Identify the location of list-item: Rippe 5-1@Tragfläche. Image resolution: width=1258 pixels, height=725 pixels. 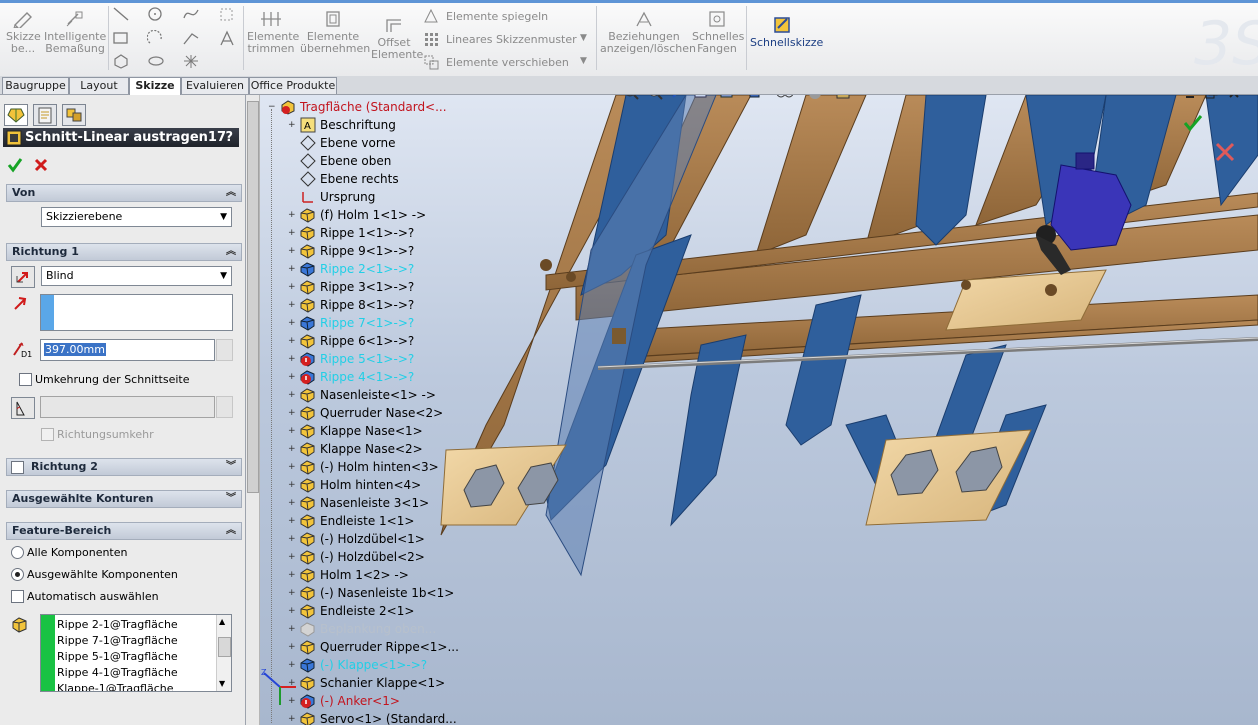
(117, 657).